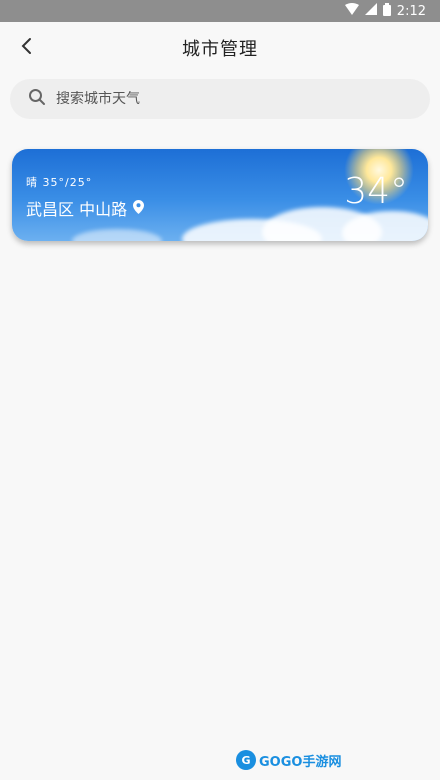  Describe the element at coordinates (220, 11) in the screenshot. I see `status-bar: 2:12` at that location.